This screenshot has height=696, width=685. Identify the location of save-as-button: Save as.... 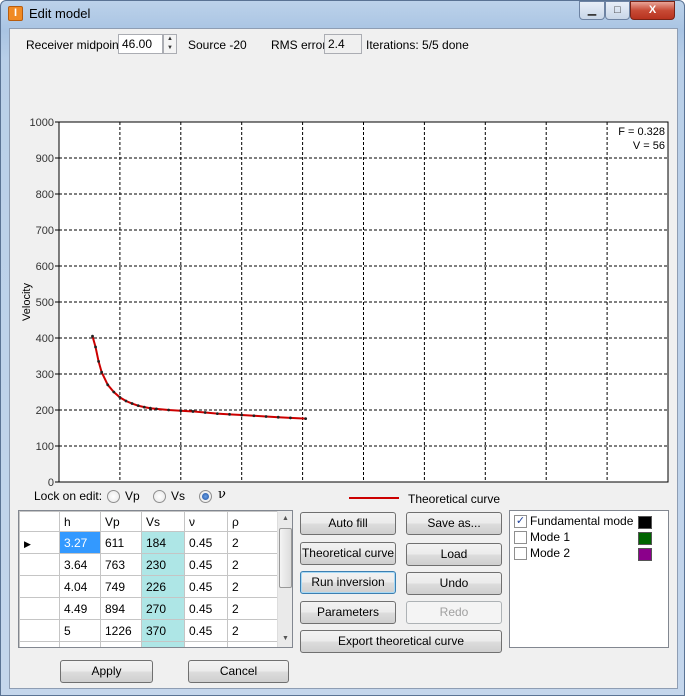
(454, 523).